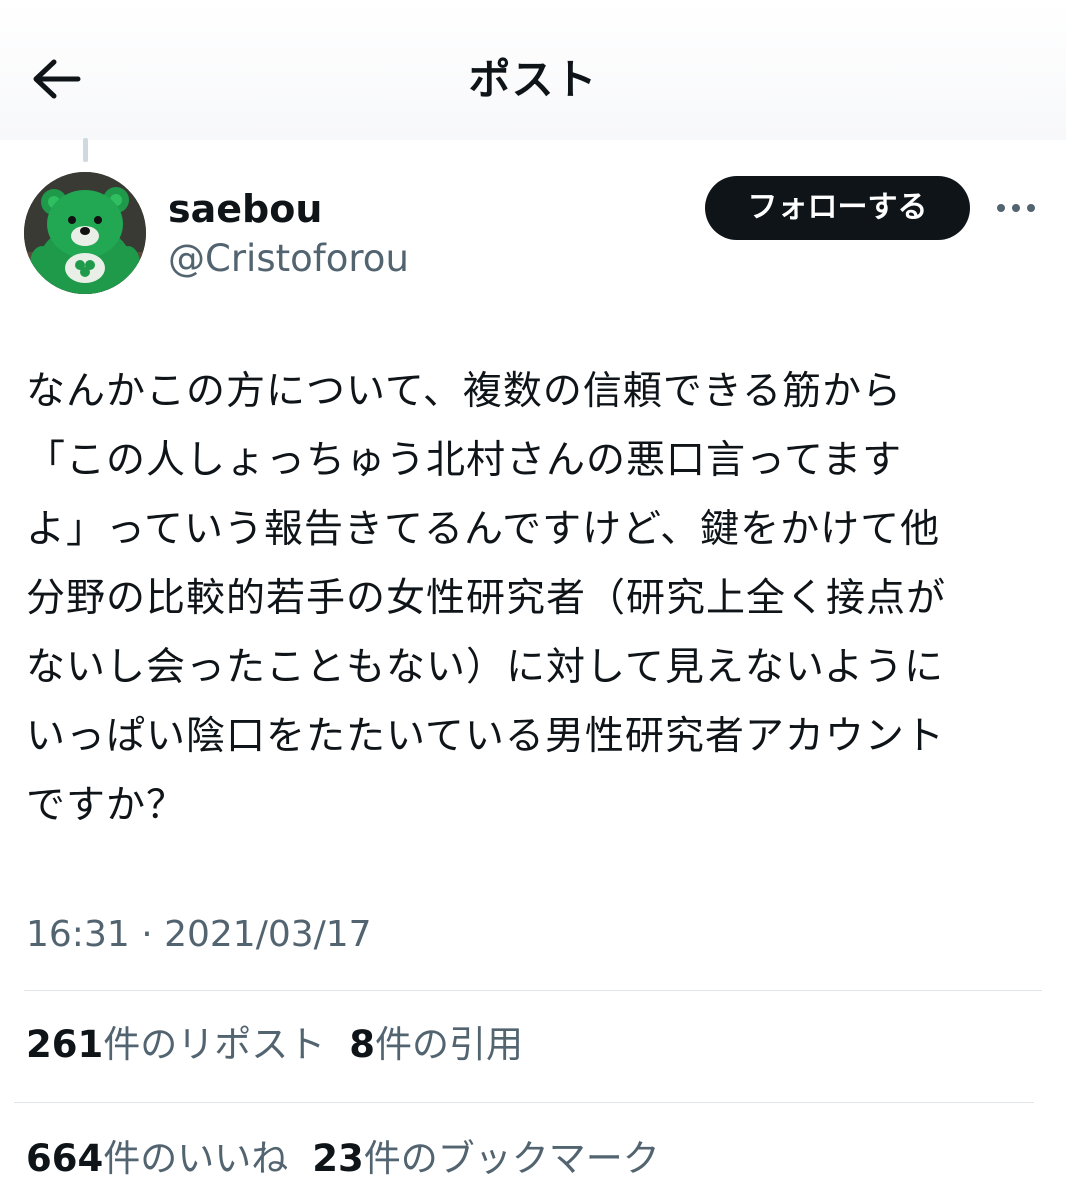 The height and width of the screenshot is (1200, 1066). Describe the element at coordinates (196, 1158) in the screenshot. I see `likes-label: 件のいいね` at that location.